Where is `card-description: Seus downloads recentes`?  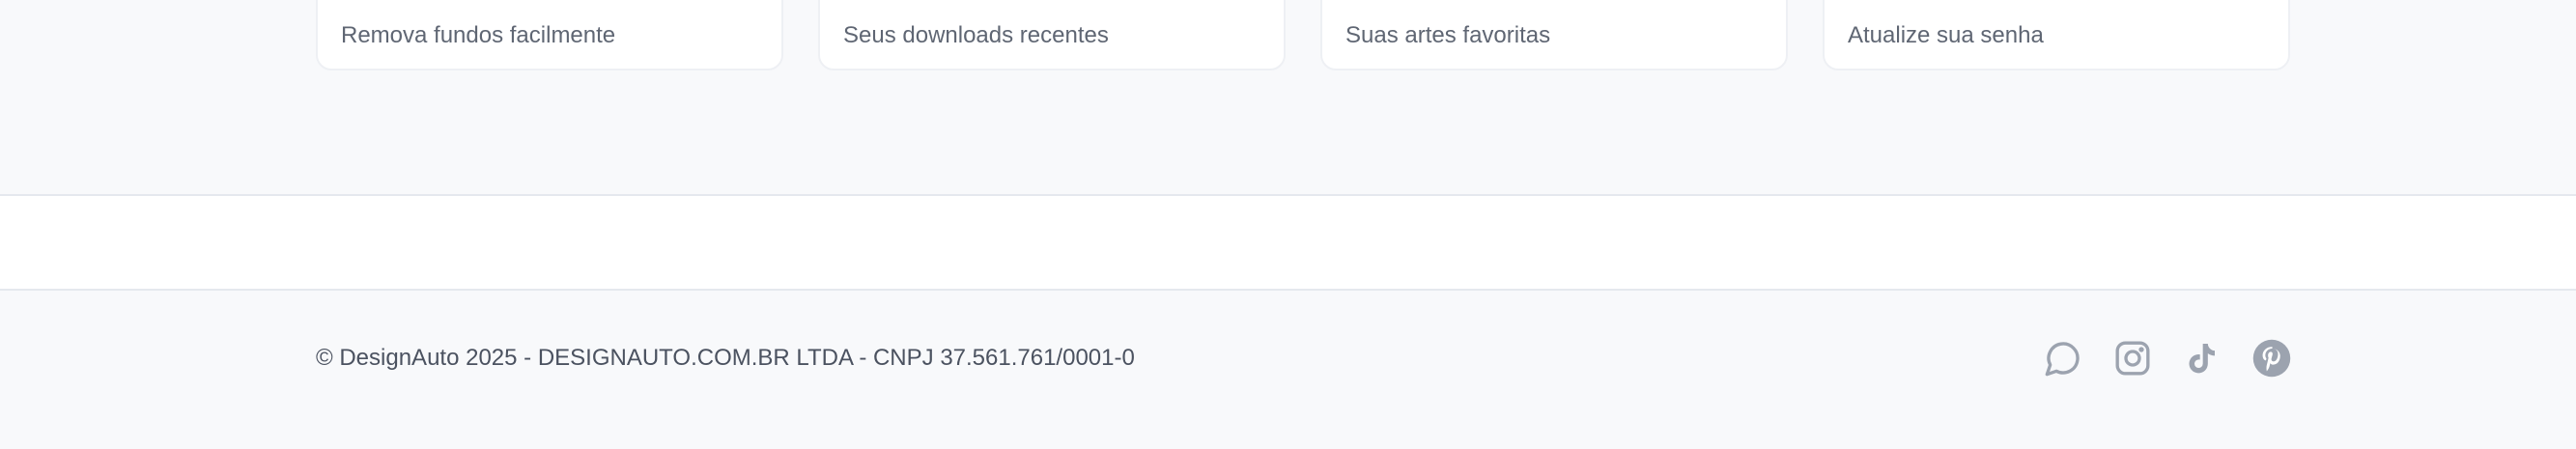
card-description: Seus downloads recentes is located at coordinates (976, 35).